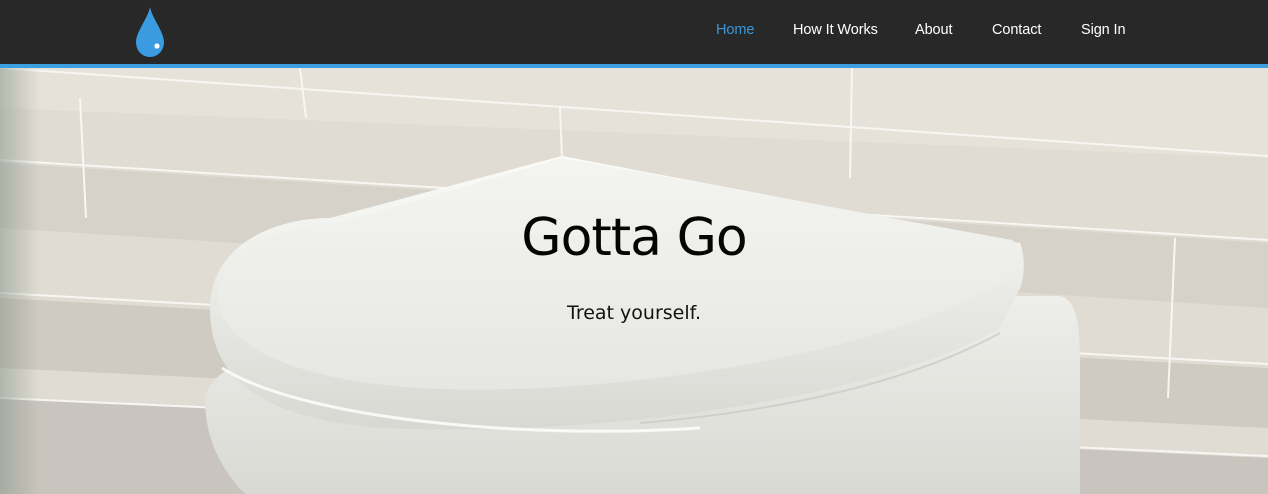  I want to click on nav-about: About, so click(934, 30).